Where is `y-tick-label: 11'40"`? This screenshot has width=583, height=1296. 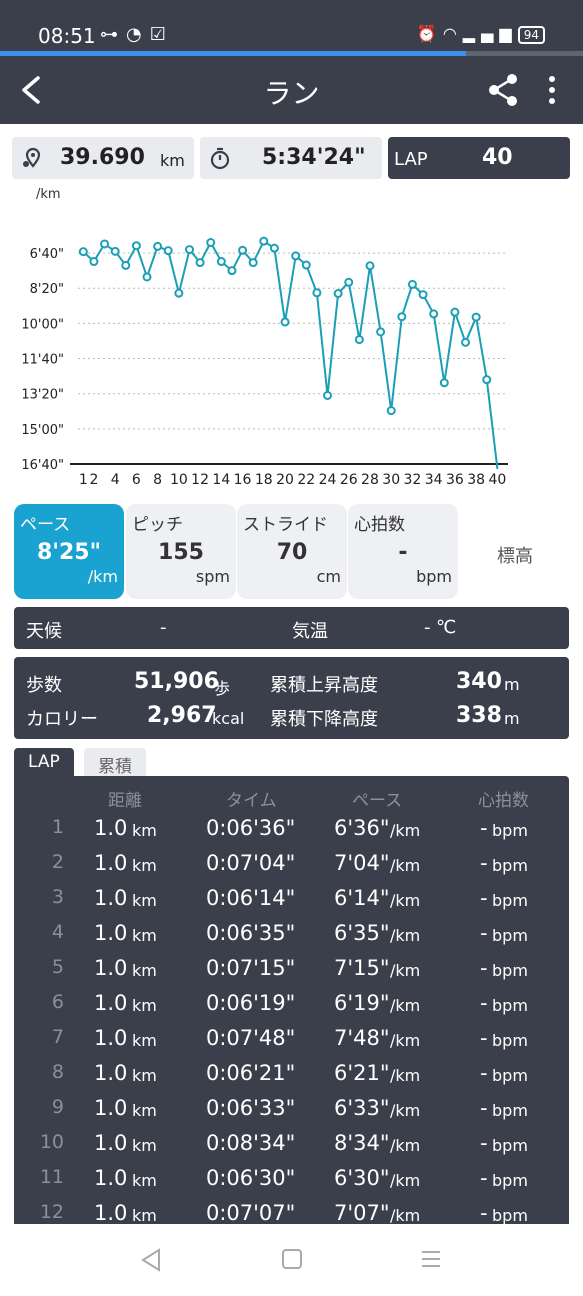 y-tick-label: 11'40" is located at coordinates (42, 360).